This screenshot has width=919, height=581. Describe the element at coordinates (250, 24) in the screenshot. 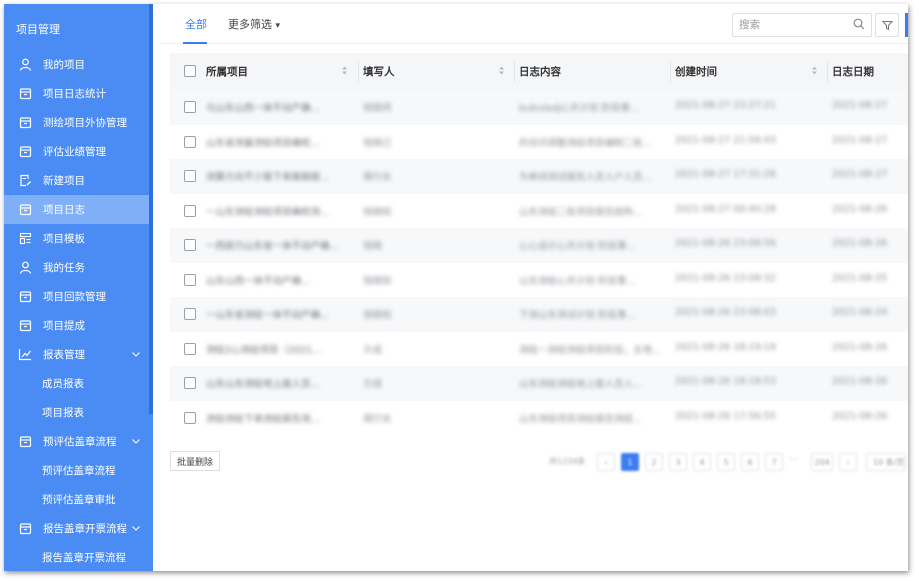

I see `more-filters-label: 更多筛选` at that location.